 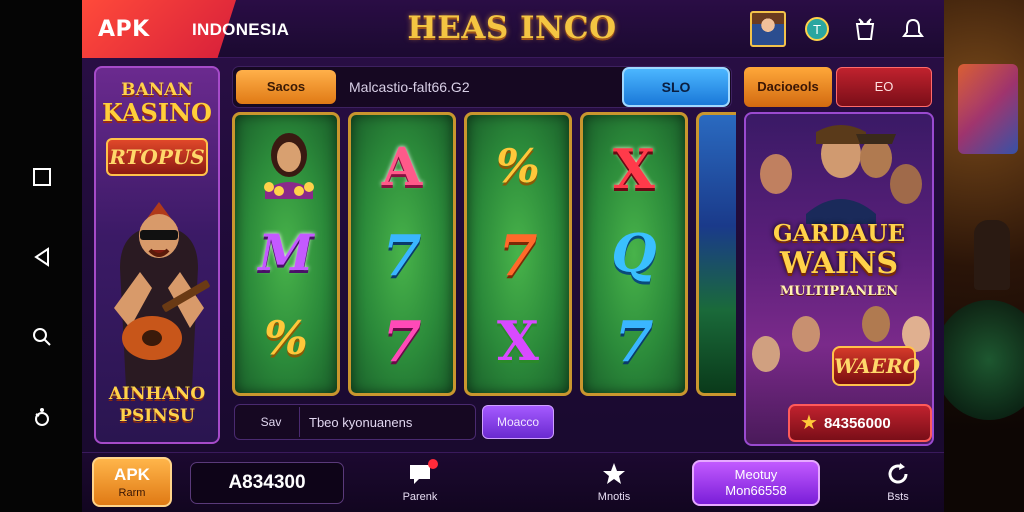 What do you see at coordinates (614, 497) in the screenshot?
I see `nav-favorites-label: Mnotis` at bounding box center [614, 497].